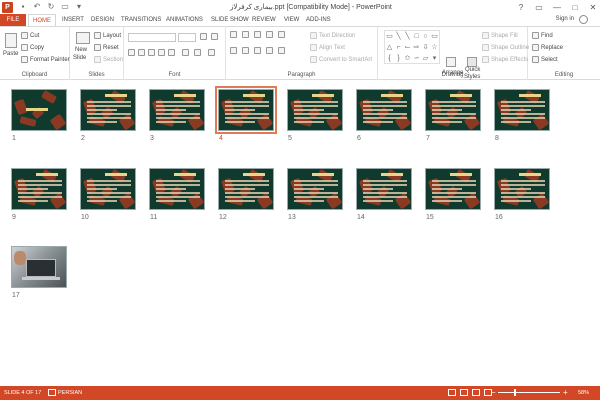 This screenshot has width=600, height=400. I want to click on user-icon, so click(583, 19).